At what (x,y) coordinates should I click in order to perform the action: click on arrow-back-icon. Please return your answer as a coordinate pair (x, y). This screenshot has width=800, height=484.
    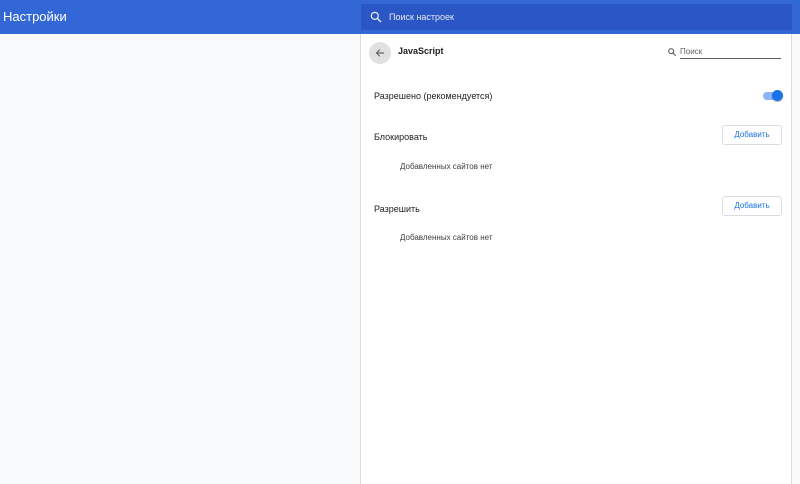
    Looking at the image, I should click on (380, 53).